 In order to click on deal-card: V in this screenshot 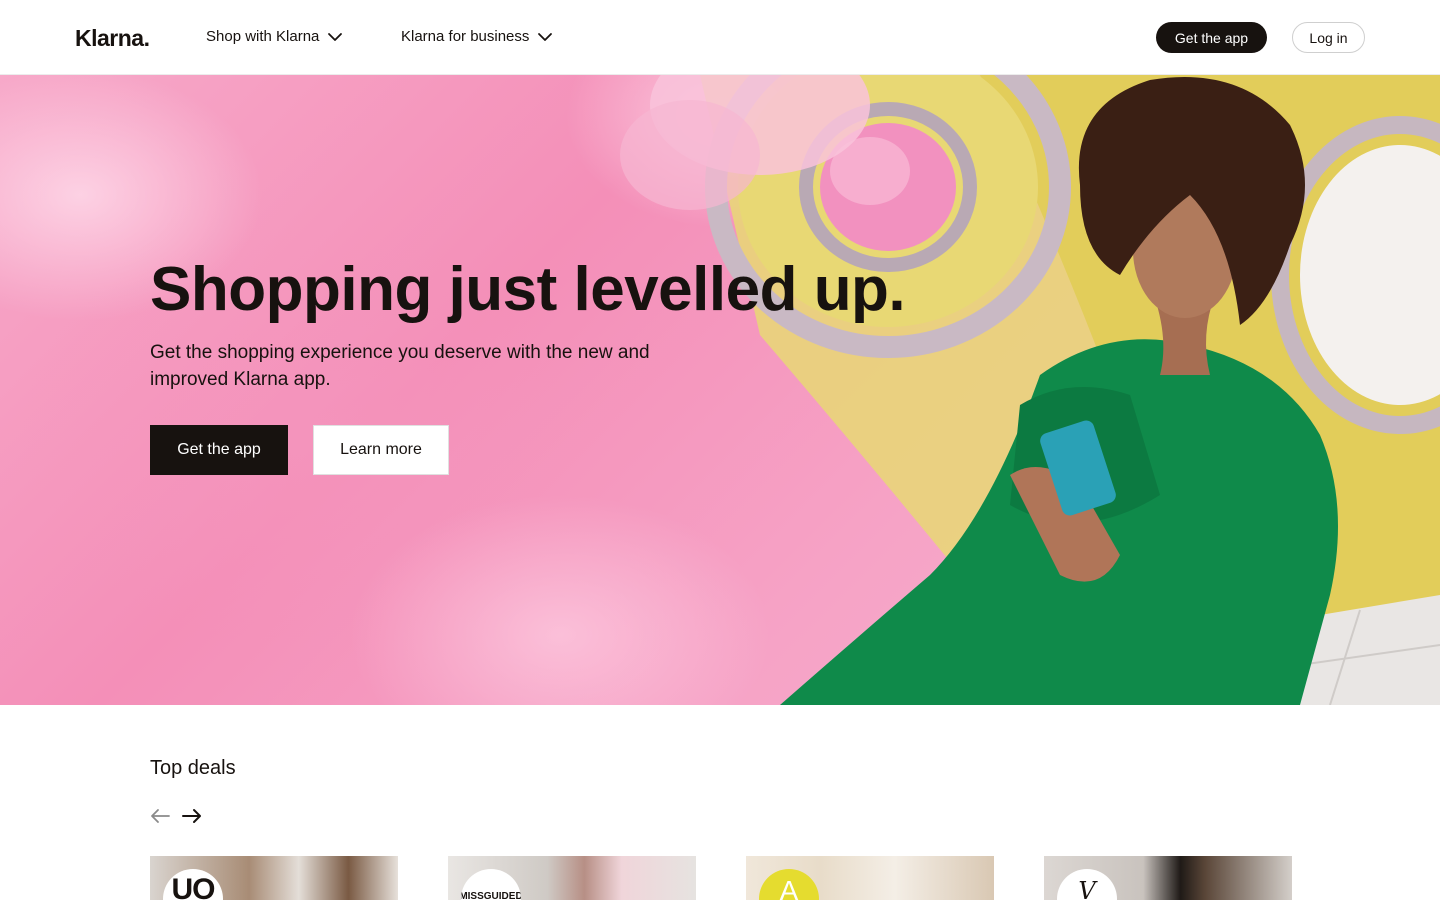, I will do `click(1168, 878)`.